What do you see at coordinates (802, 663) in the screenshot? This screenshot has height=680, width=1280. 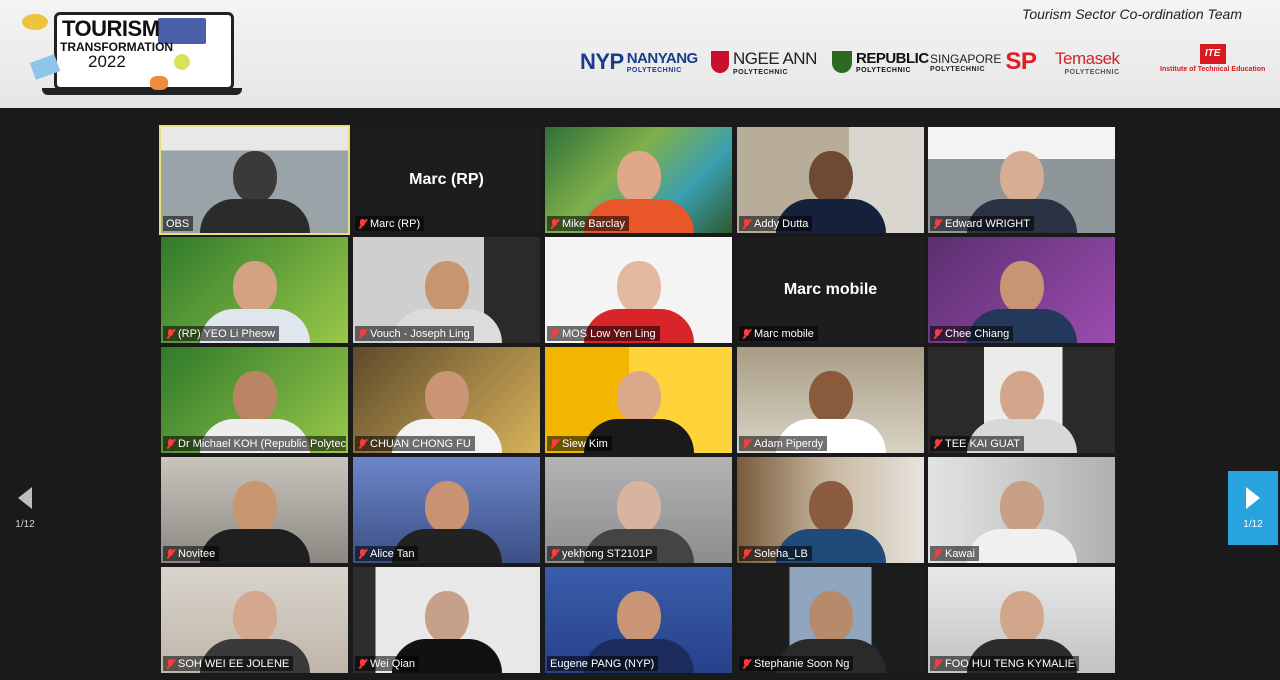 I see `participant-name: Stephanie Soon Ng` at bounding box center [802, 663].